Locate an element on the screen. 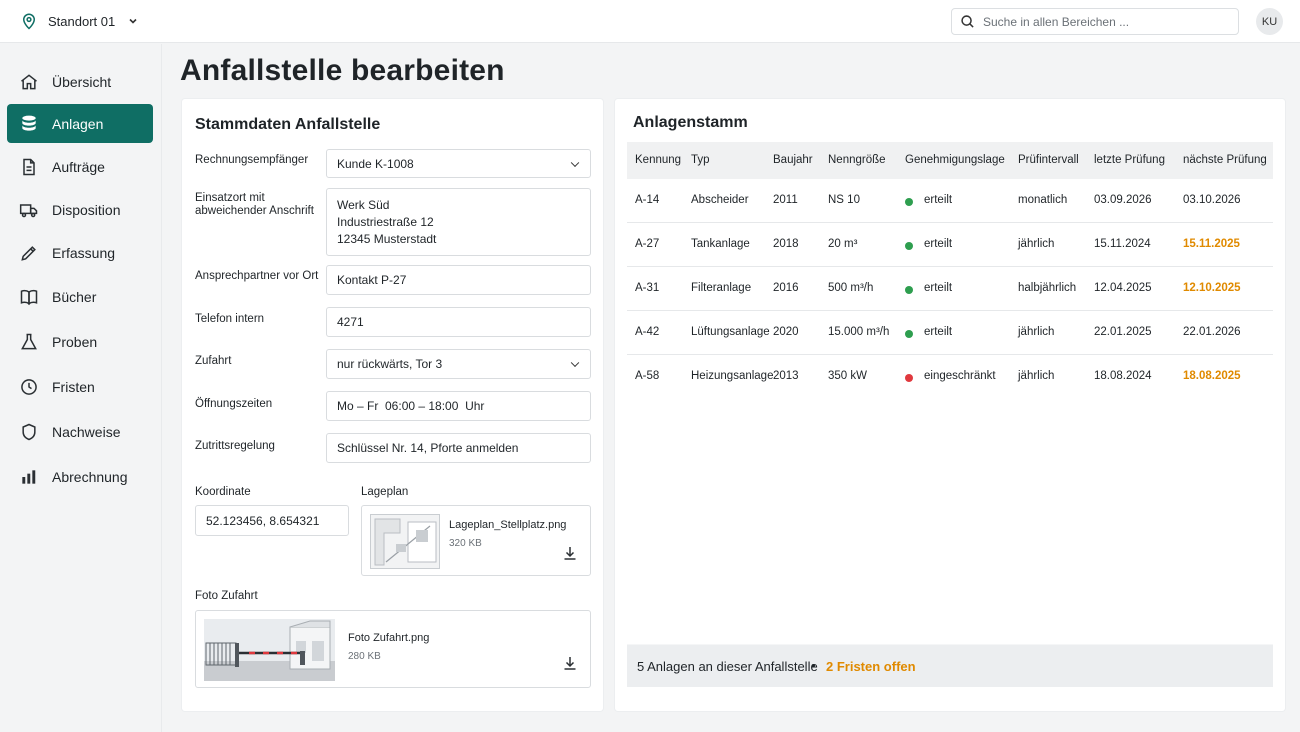 The height and width of the screenshot is (732, 1300). anlagen-count: 5 Anlagen an dieser Anfallstelle is located at coordinates (727, 666).